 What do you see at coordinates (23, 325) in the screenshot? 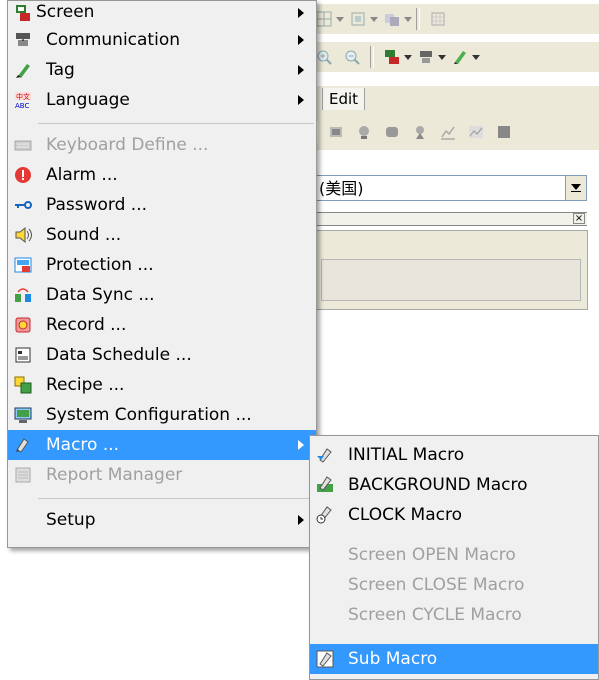
I see `record-icon` at bounding box center [23, 325].